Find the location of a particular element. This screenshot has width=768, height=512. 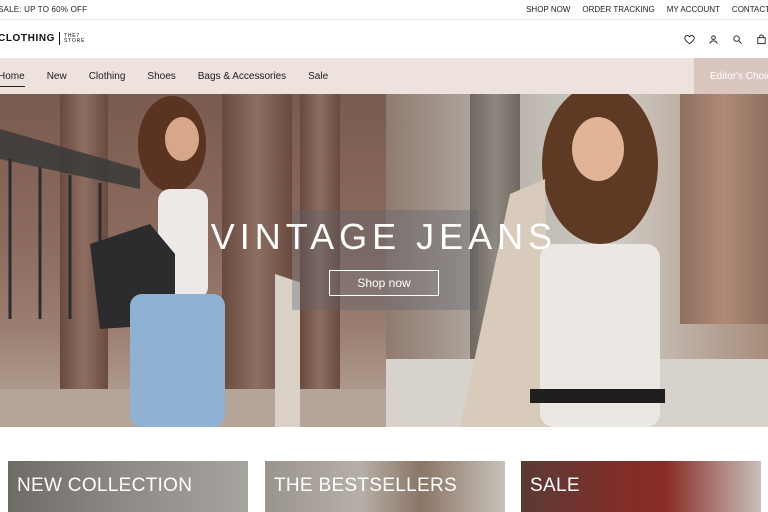

logo-divider is located at coordinates (60, 38).